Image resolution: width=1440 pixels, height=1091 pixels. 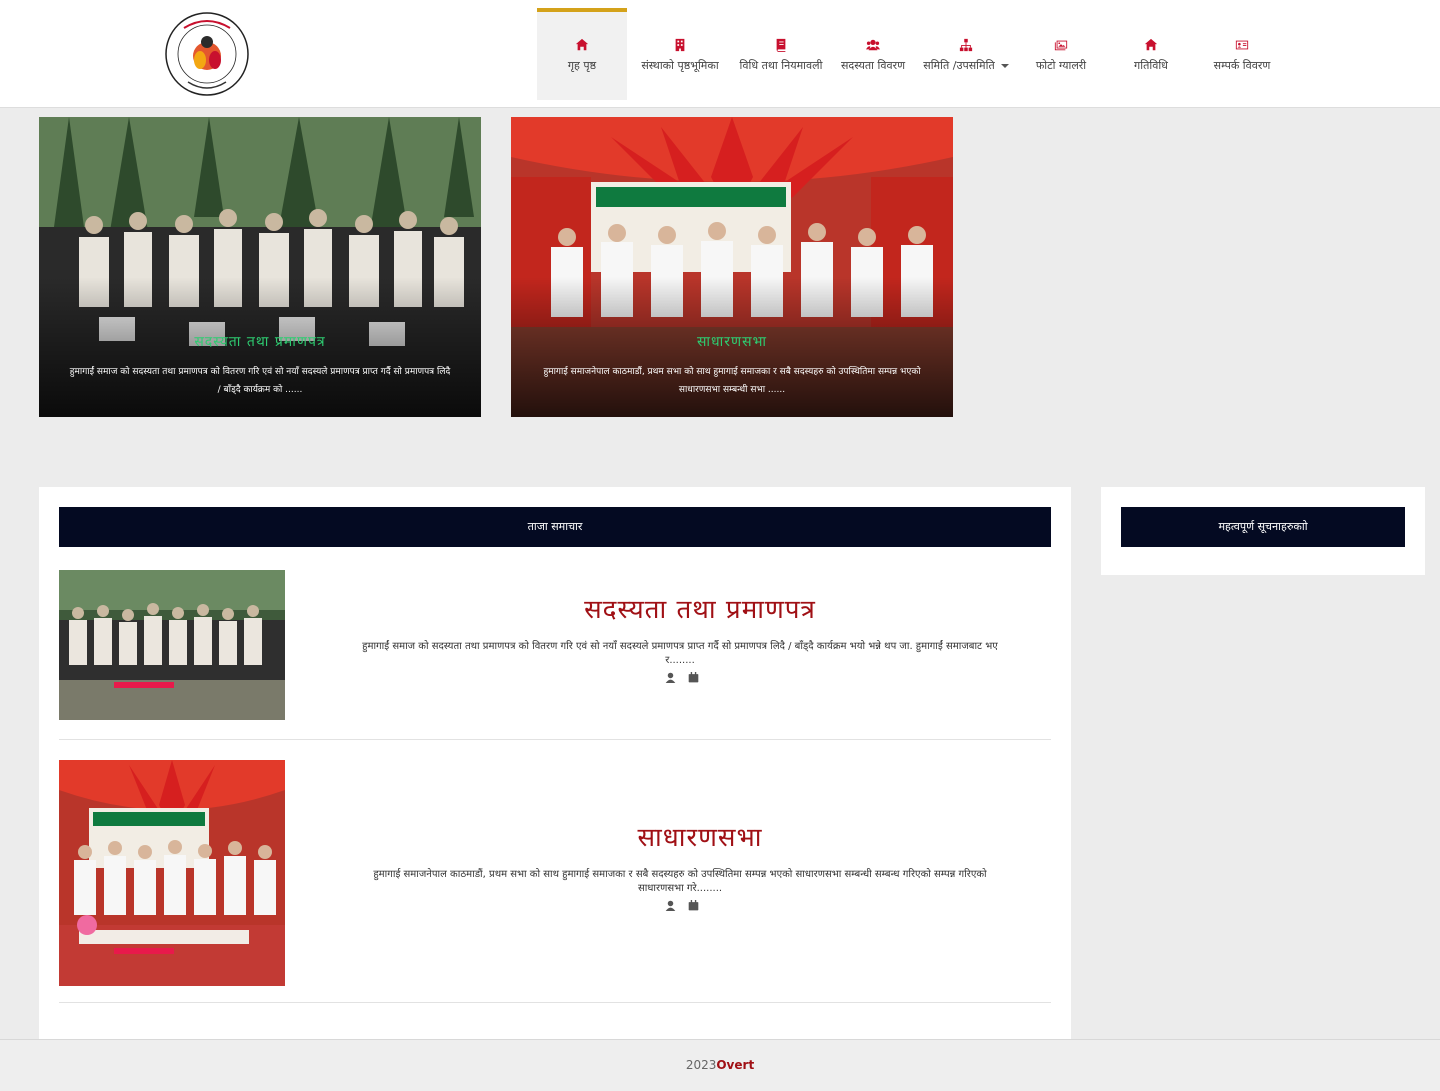 I want to click on footer-brand-link: Overt, so click(x=735, y=1065).